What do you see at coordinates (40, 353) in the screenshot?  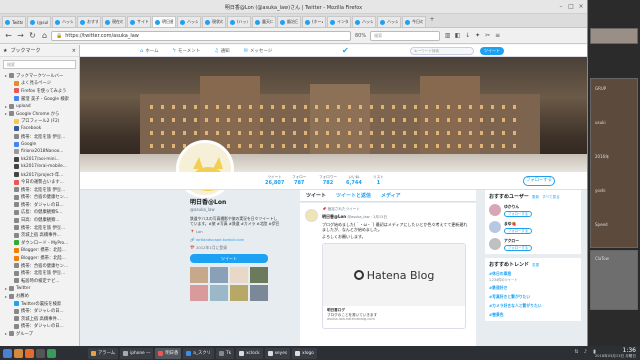 I see `terminal-icon` at bounding box center [40, 353].